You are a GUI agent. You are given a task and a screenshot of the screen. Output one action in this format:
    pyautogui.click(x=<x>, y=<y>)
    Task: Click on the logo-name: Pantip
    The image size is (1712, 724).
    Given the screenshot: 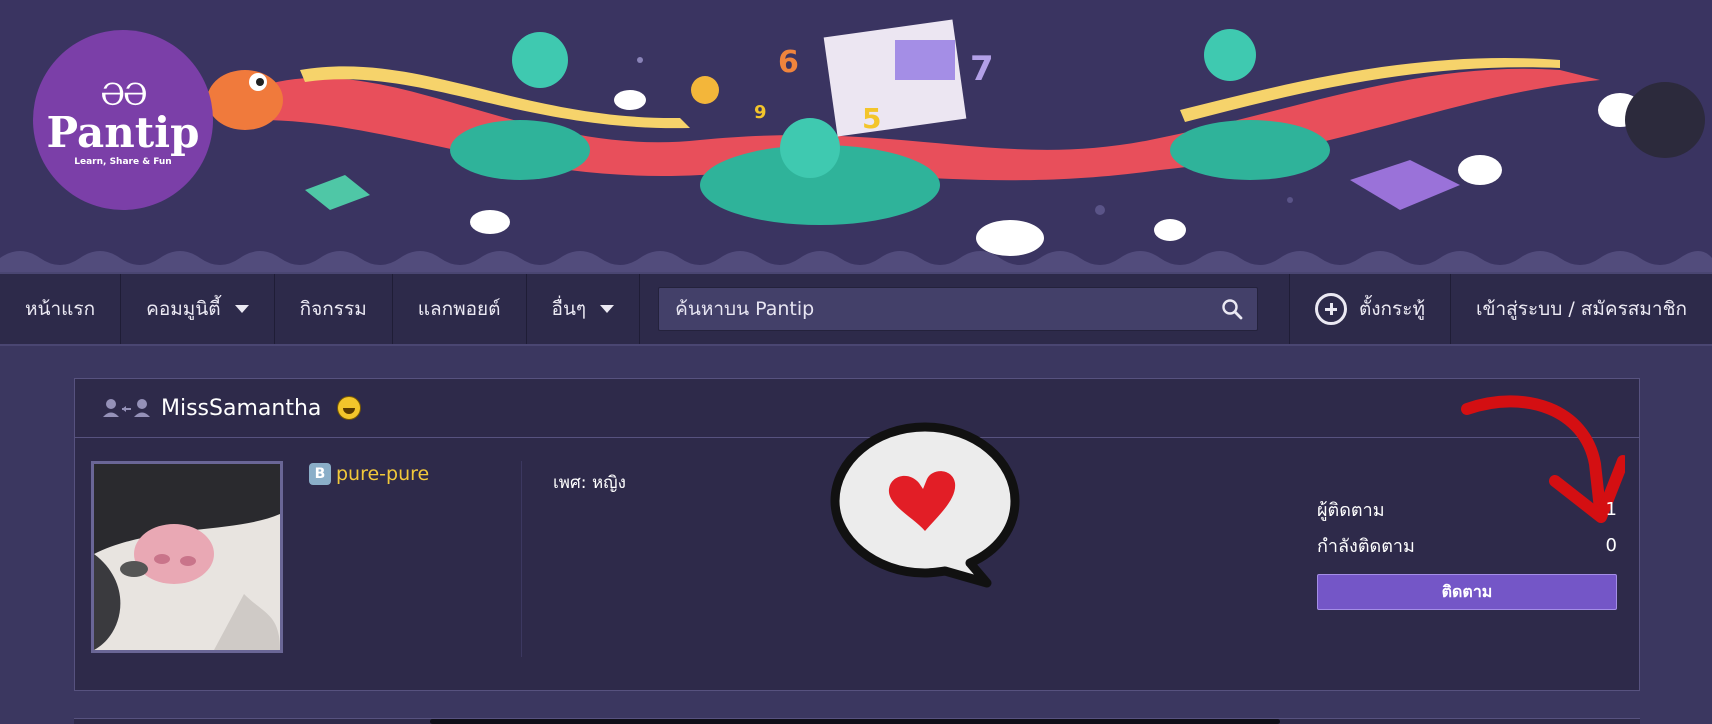 What is the action you would take?
    pyautogui.click(x=123, y=132)
    